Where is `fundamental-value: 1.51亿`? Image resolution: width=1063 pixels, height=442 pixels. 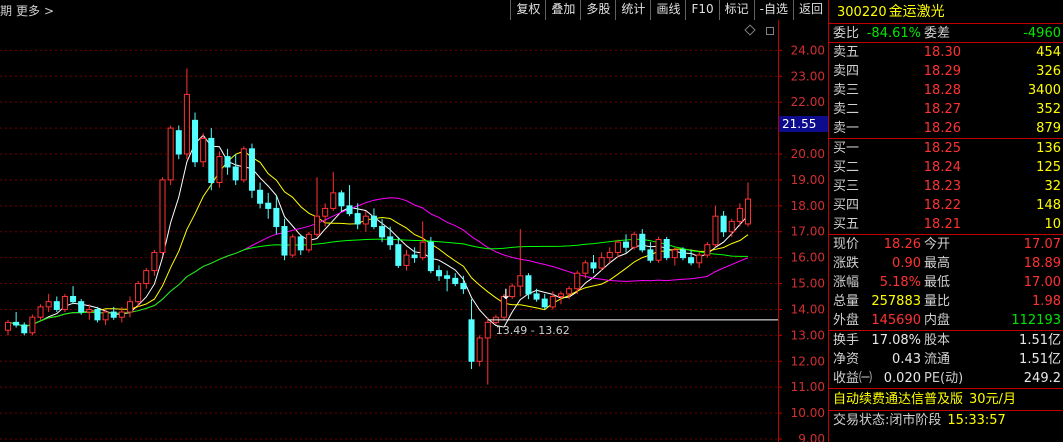 fundamental-value: 1.51亿 is located at coordinates (1040, 359).